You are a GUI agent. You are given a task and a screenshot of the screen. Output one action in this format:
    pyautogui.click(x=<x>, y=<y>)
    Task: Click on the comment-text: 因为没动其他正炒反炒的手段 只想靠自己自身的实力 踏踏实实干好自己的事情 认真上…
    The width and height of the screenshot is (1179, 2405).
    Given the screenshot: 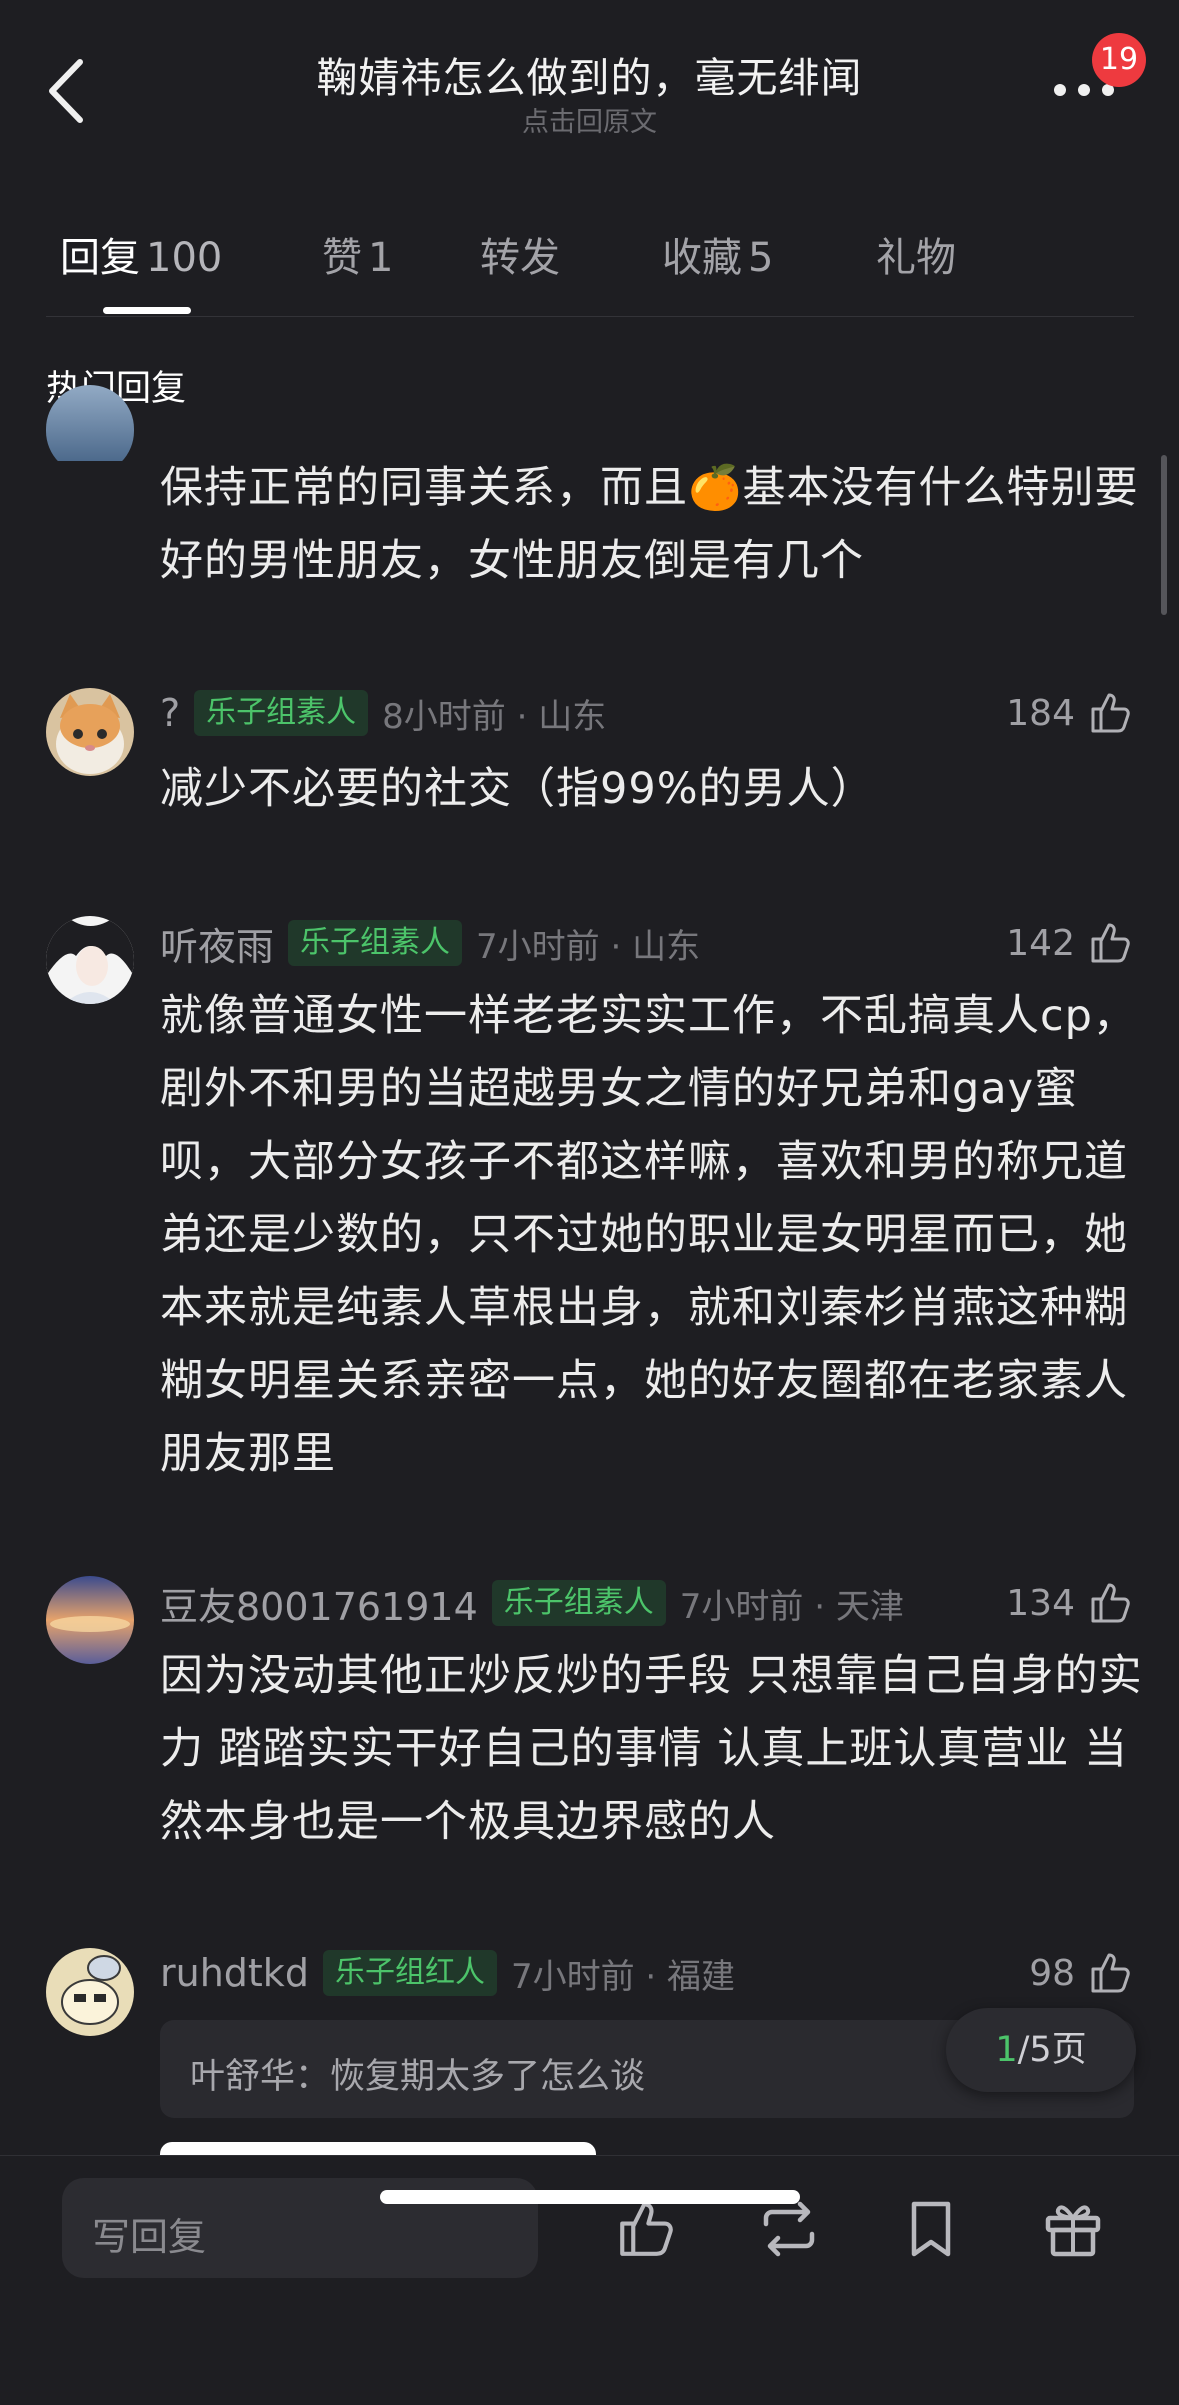 What is the action you would take?
    pyautogui.click(x=651, y=1749)
    